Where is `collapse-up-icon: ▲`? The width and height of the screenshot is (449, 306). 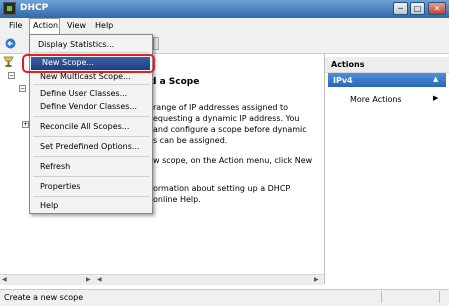 collapse-up-icon: ▲ is located at coordinates (435, 79).